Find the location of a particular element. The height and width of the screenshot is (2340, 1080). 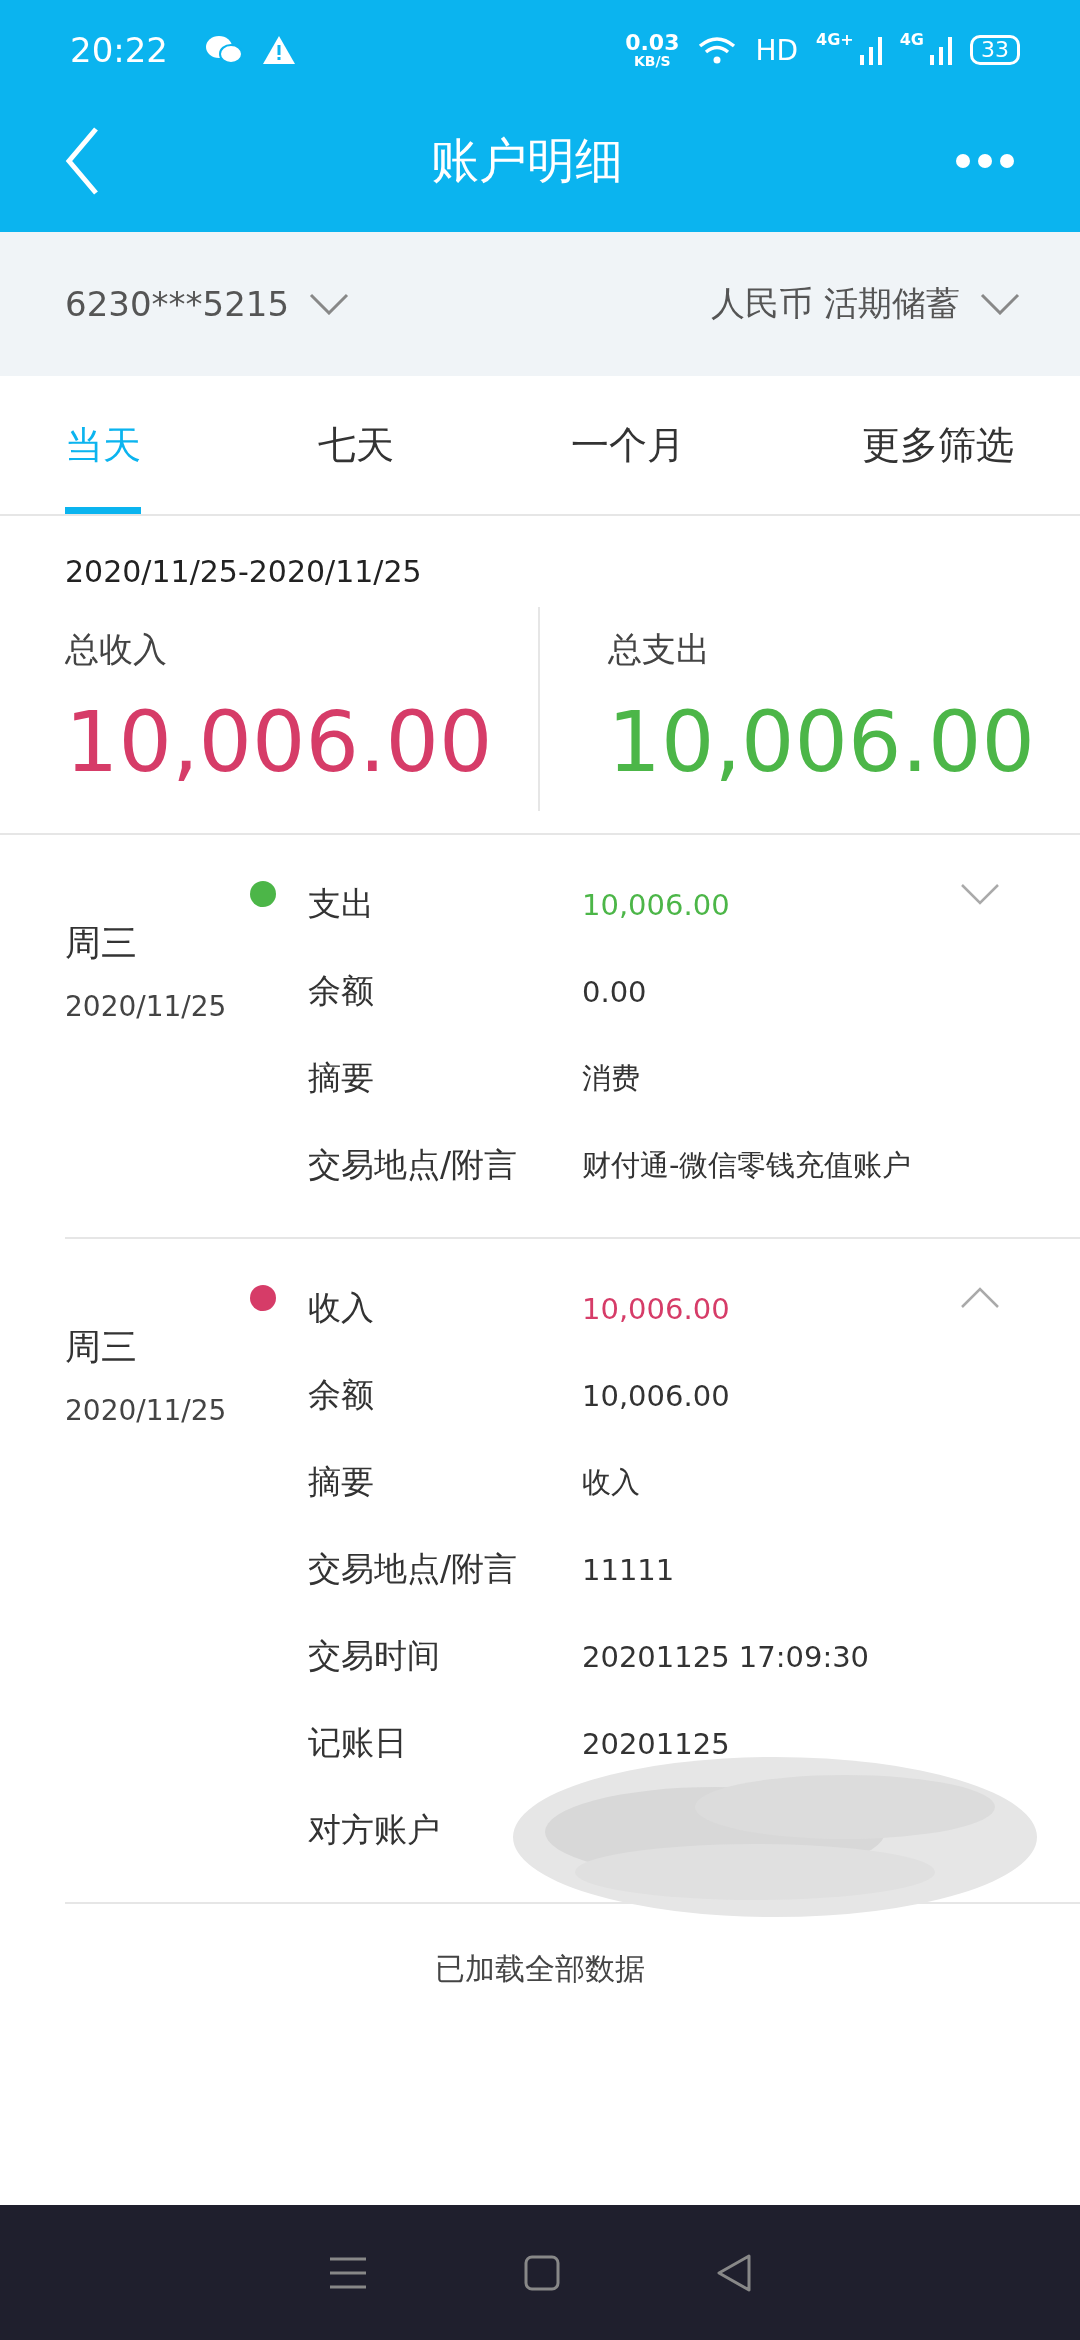

network-speed: 0.03 KB/S is located at coordinates (652, 50).